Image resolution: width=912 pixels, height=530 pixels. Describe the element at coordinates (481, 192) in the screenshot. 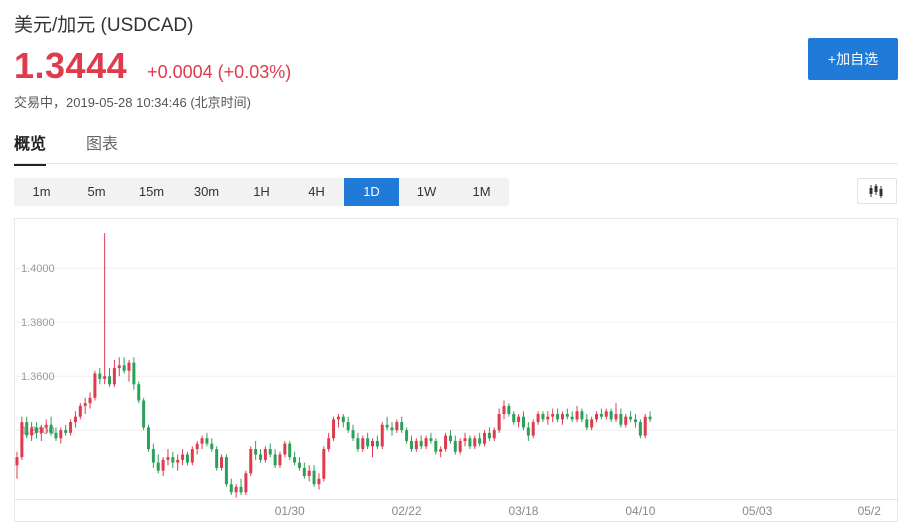

I see `interval-1mo: 1M` at that location.